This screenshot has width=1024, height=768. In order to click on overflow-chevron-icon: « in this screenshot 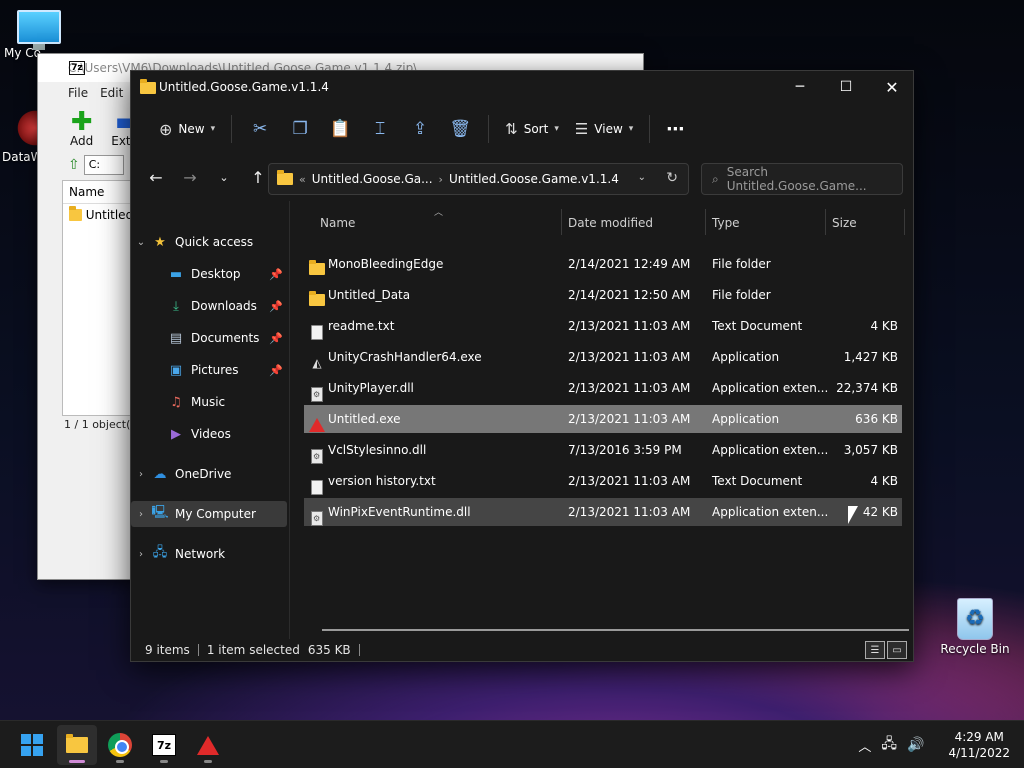, I will do `click(302, 179)`.